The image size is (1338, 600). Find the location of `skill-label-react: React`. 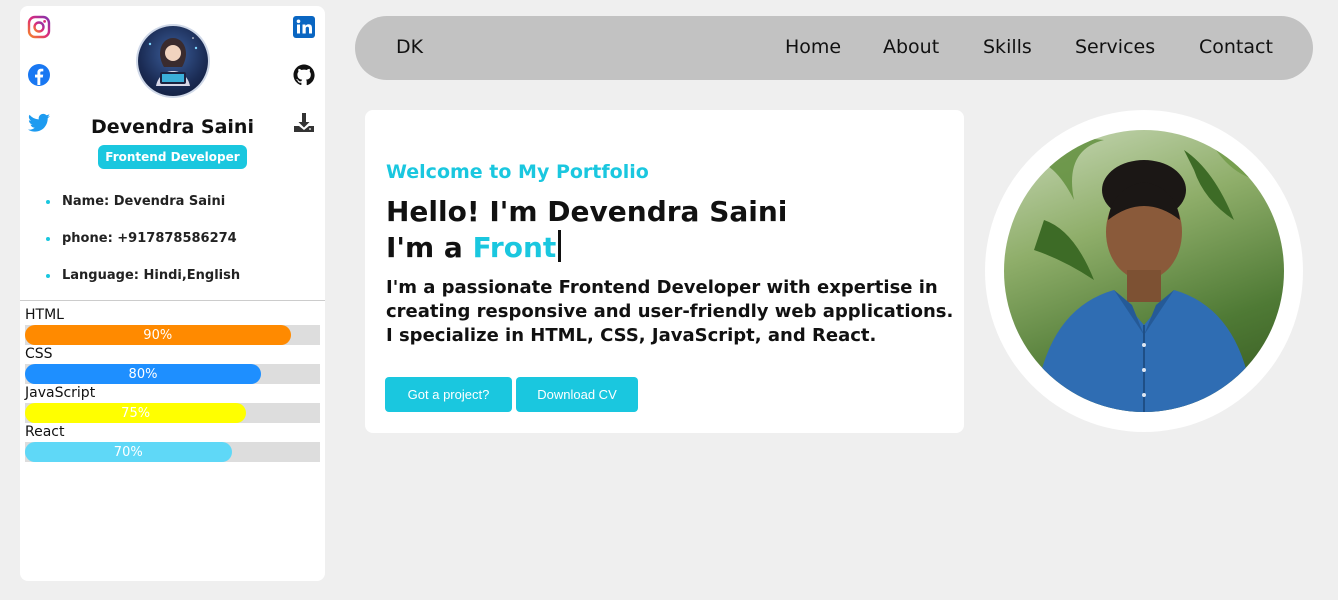

skill-label-react: React is located at coordinates (45, 432).